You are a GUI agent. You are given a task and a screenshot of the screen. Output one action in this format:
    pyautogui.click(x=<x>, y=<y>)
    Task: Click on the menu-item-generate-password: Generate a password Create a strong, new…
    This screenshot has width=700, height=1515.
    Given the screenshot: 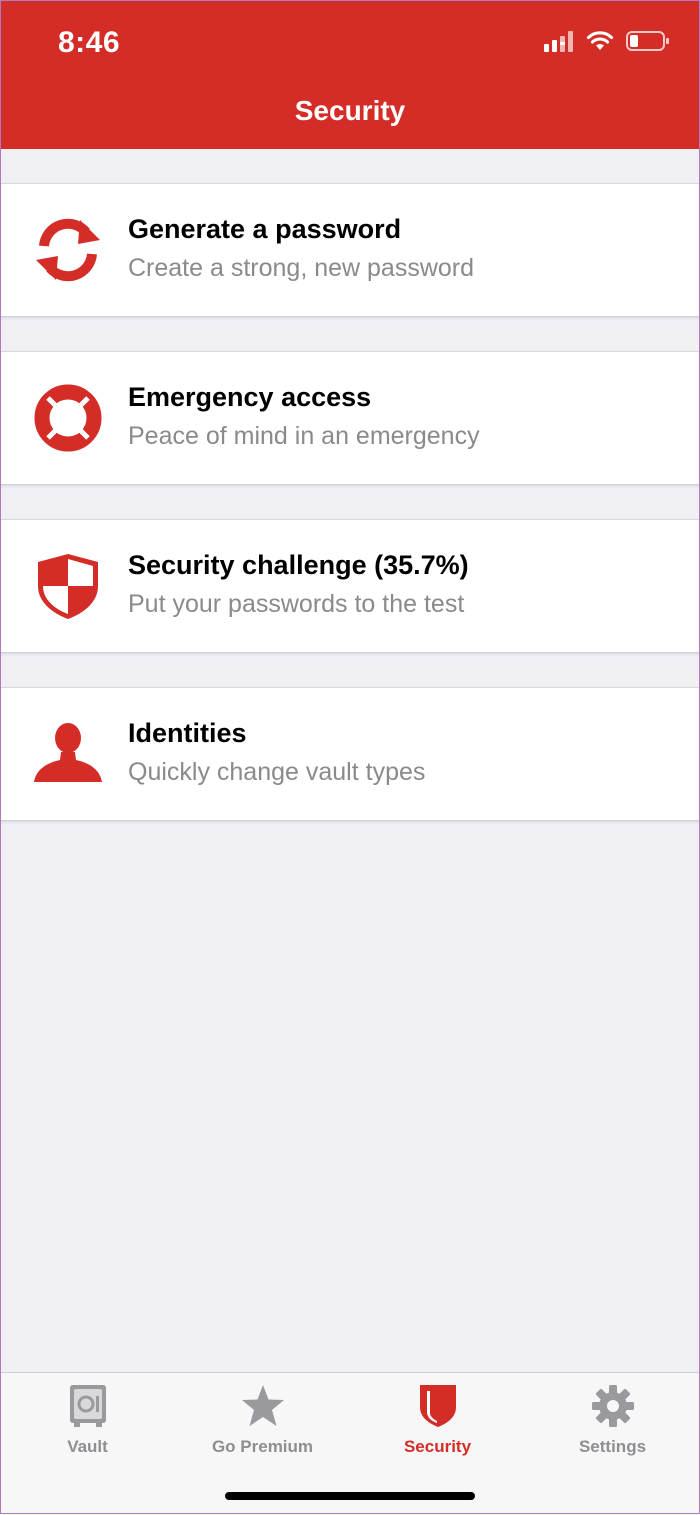 What is the action you would take?
    pyautogui.click(x=350, y=250)
    